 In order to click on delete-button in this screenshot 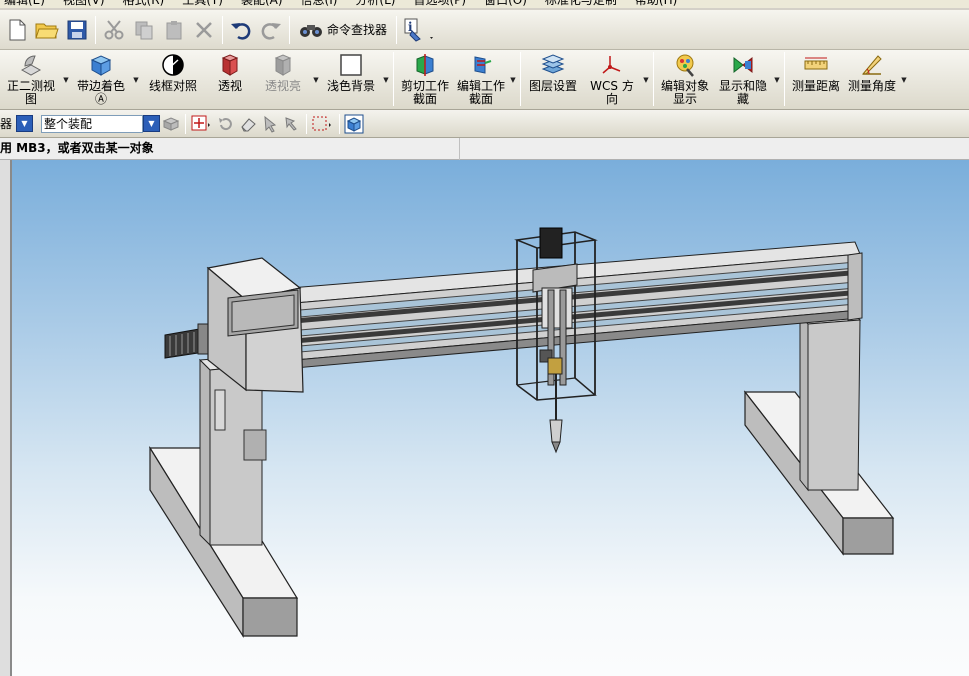, I will do `click(204, 30)`.